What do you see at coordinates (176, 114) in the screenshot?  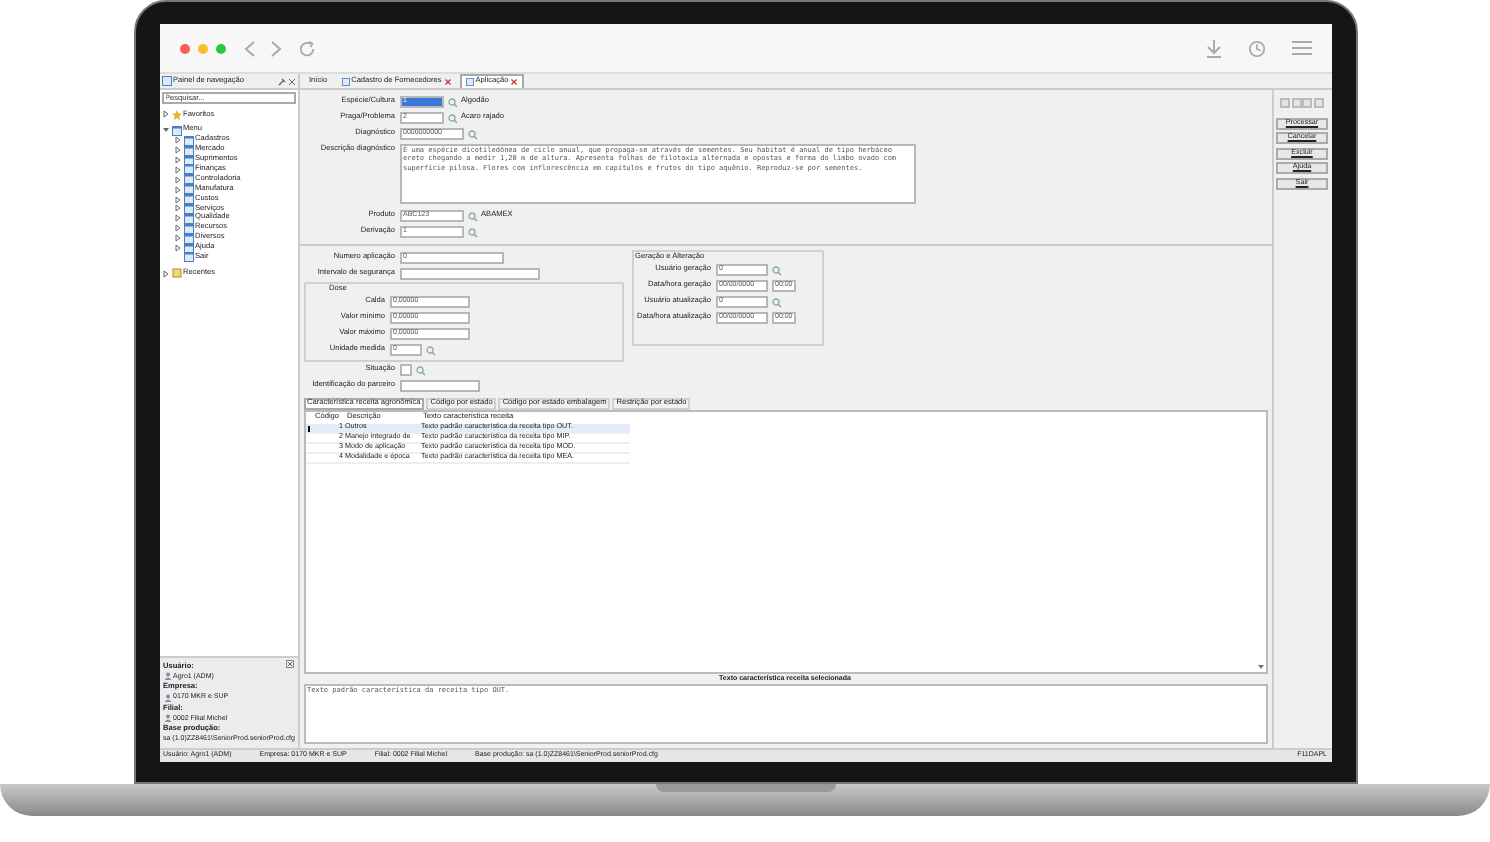 I see `star-icon` at bounding box center [176, 114].